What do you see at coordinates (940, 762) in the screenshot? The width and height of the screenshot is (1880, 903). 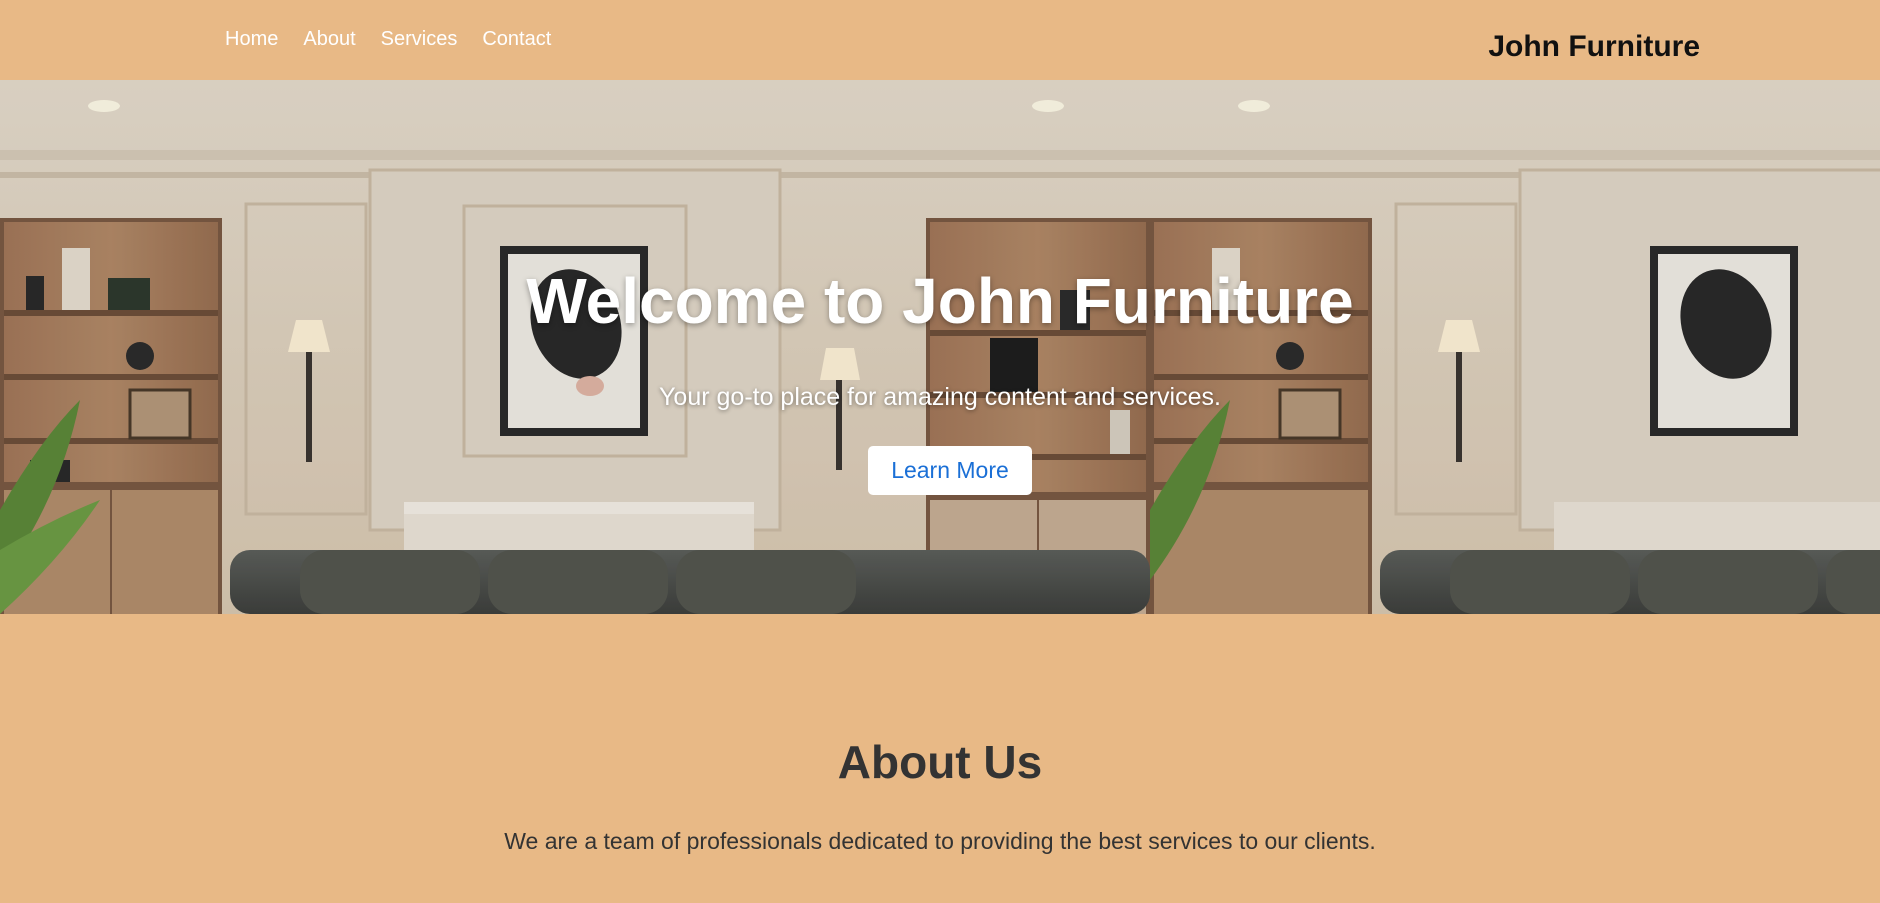 I see `about-title: About Us` at bounding box center [940, 762].